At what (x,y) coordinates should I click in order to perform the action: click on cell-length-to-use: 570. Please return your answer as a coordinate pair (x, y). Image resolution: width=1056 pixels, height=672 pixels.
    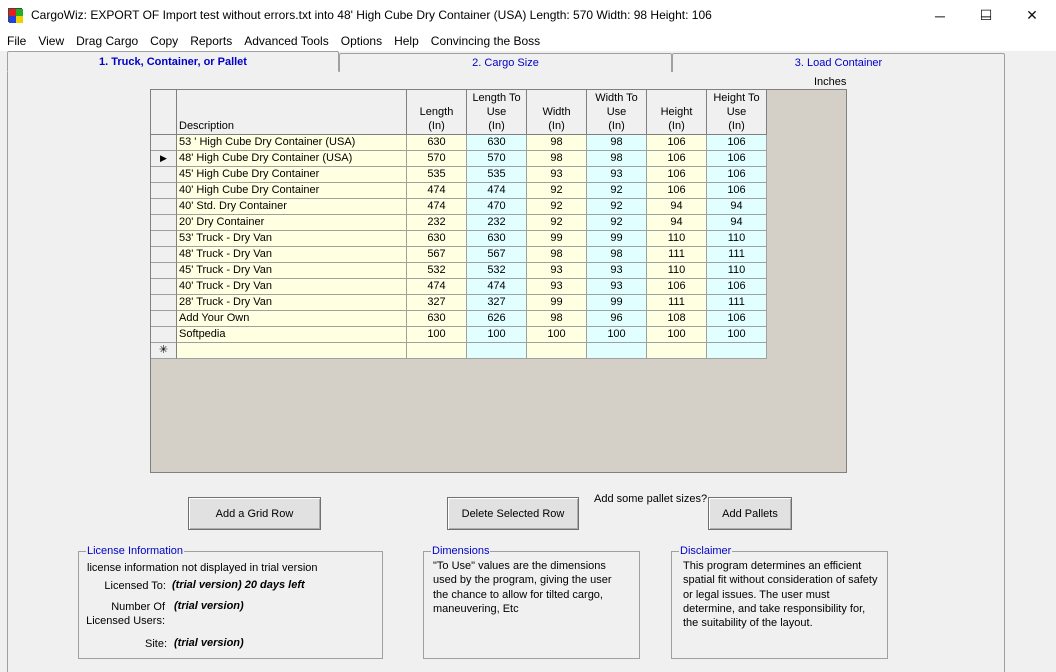
    Looking at the image, I should click on (497, 159).